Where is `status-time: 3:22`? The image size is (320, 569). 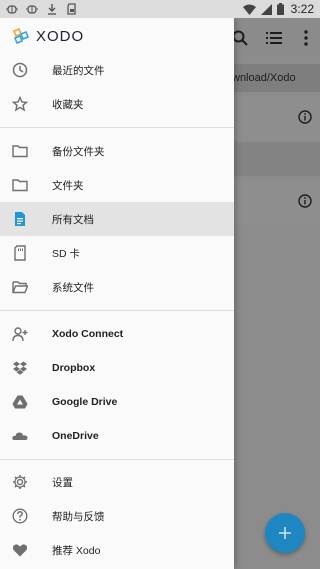
status-time: 3:22 is located at coordinates (302, 9).